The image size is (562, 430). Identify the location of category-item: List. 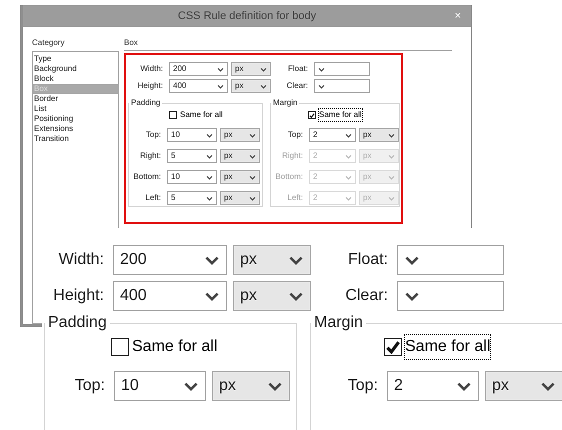
(75, 109).